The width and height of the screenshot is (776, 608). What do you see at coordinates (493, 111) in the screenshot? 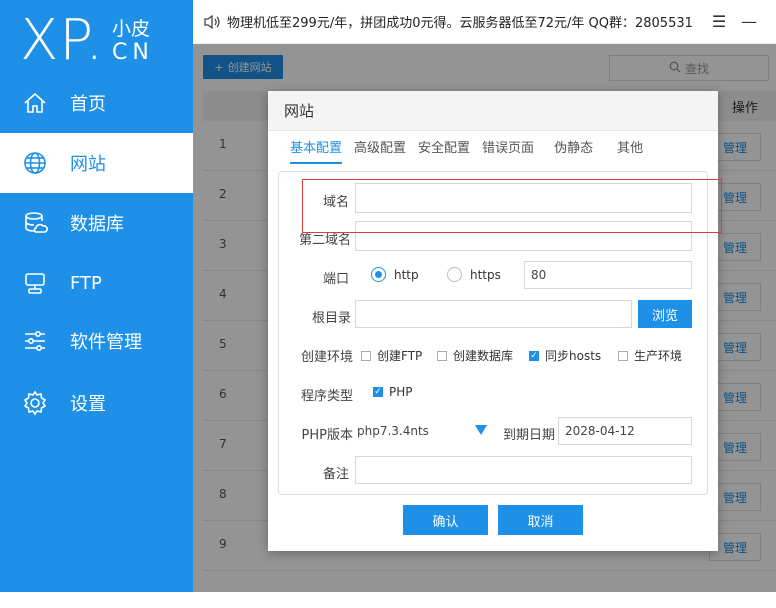
I see `dialog-title: 网站` at bounding box center [493, 111].